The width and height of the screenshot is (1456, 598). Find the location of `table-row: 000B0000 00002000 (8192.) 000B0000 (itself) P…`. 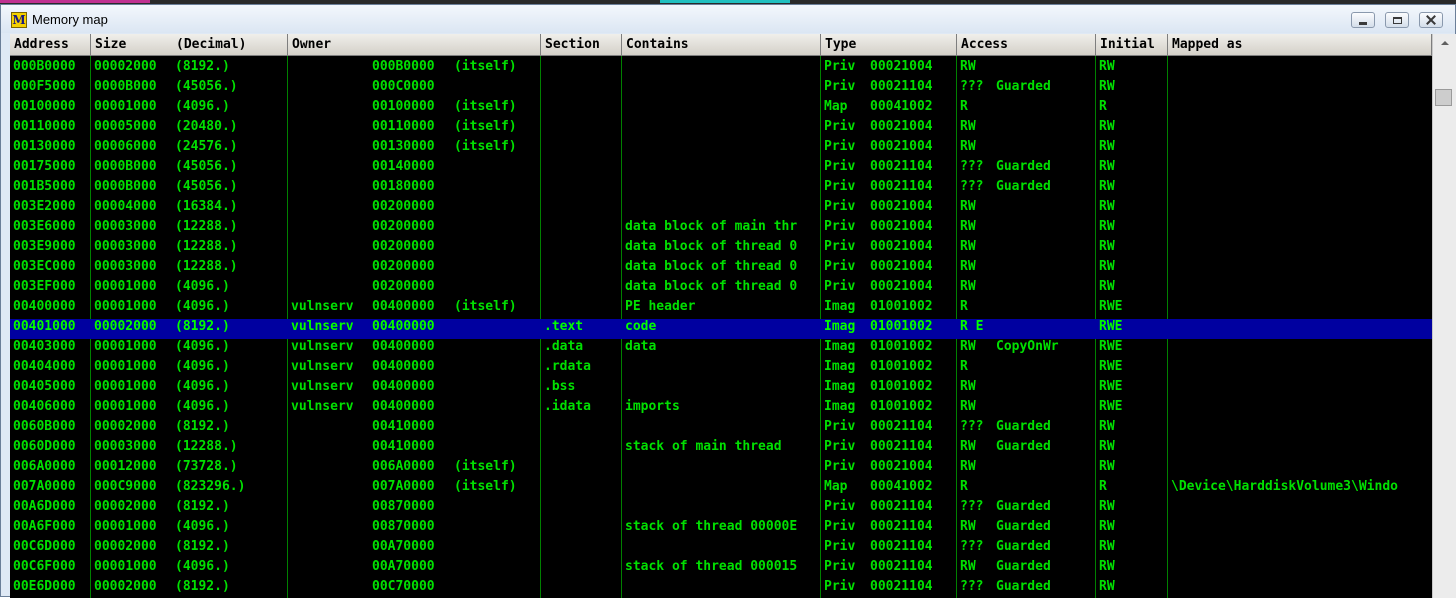

table-row: 000B0000 00002000 (8192.) 000B0000 (itself) P… is located at coordinates (721, 69).